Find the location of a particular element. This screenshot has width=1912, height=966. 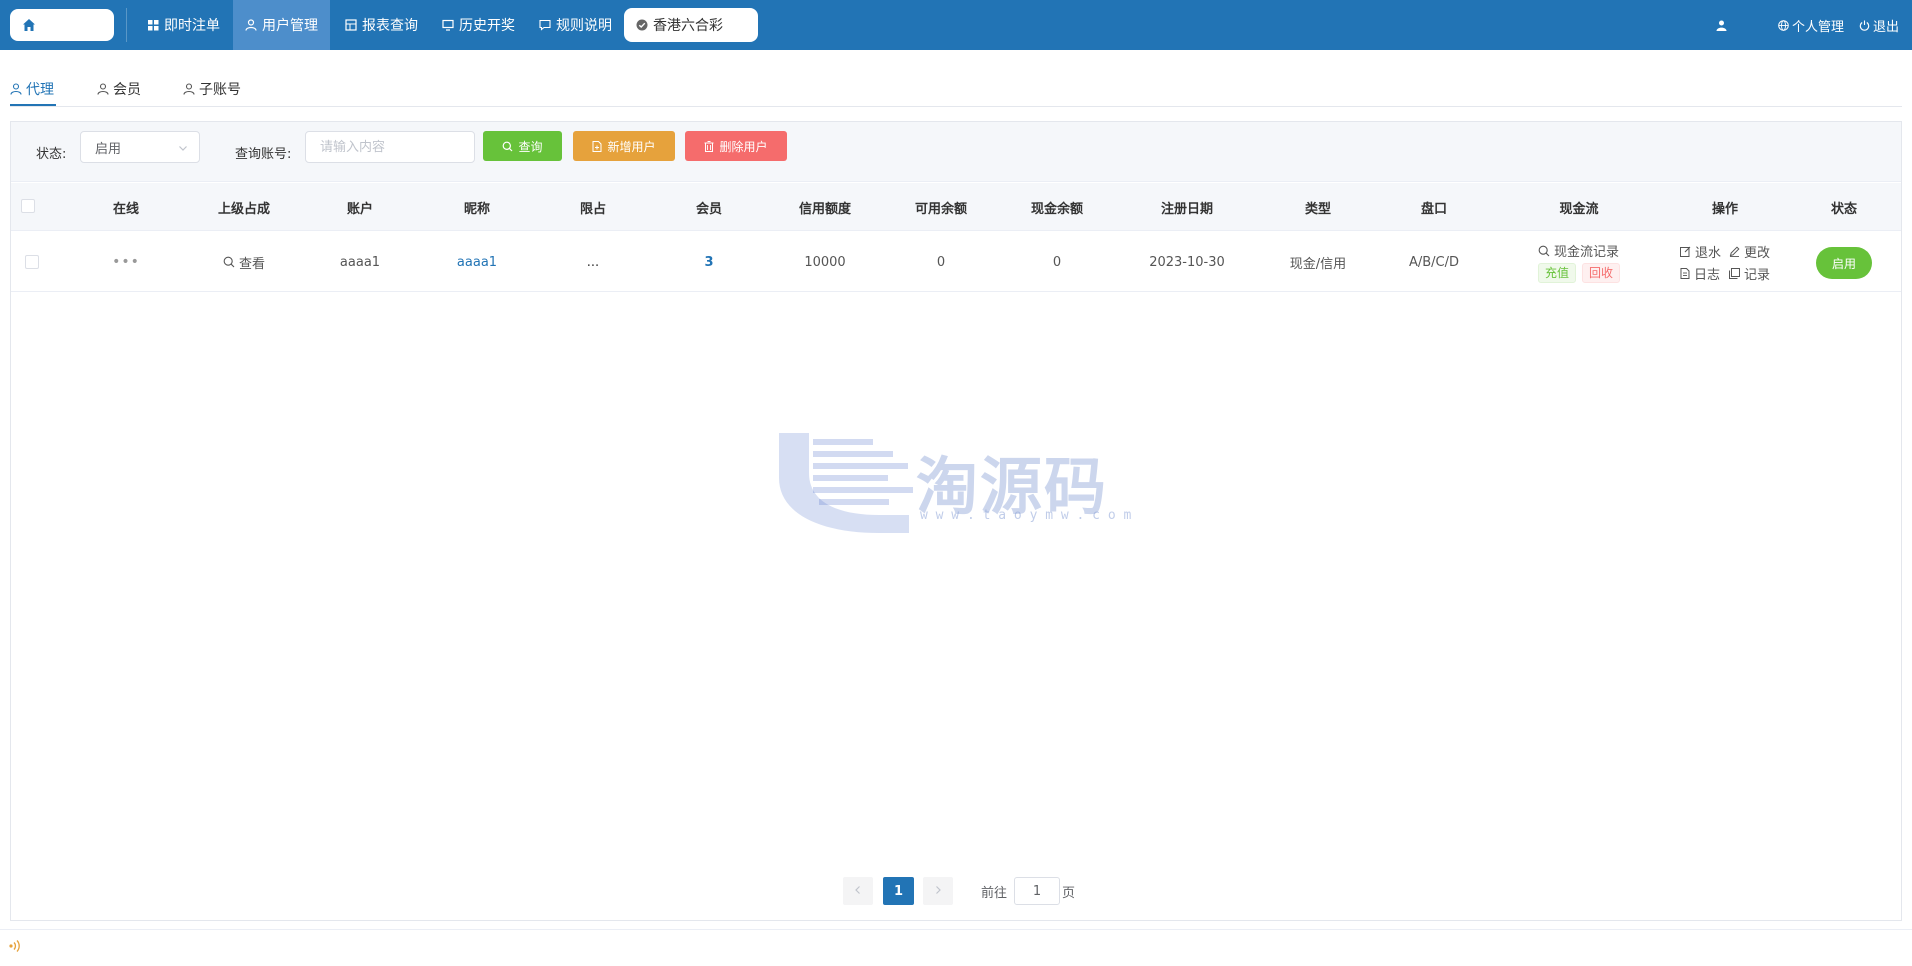

col-online: 在线 is located at coordinates (126, 209).